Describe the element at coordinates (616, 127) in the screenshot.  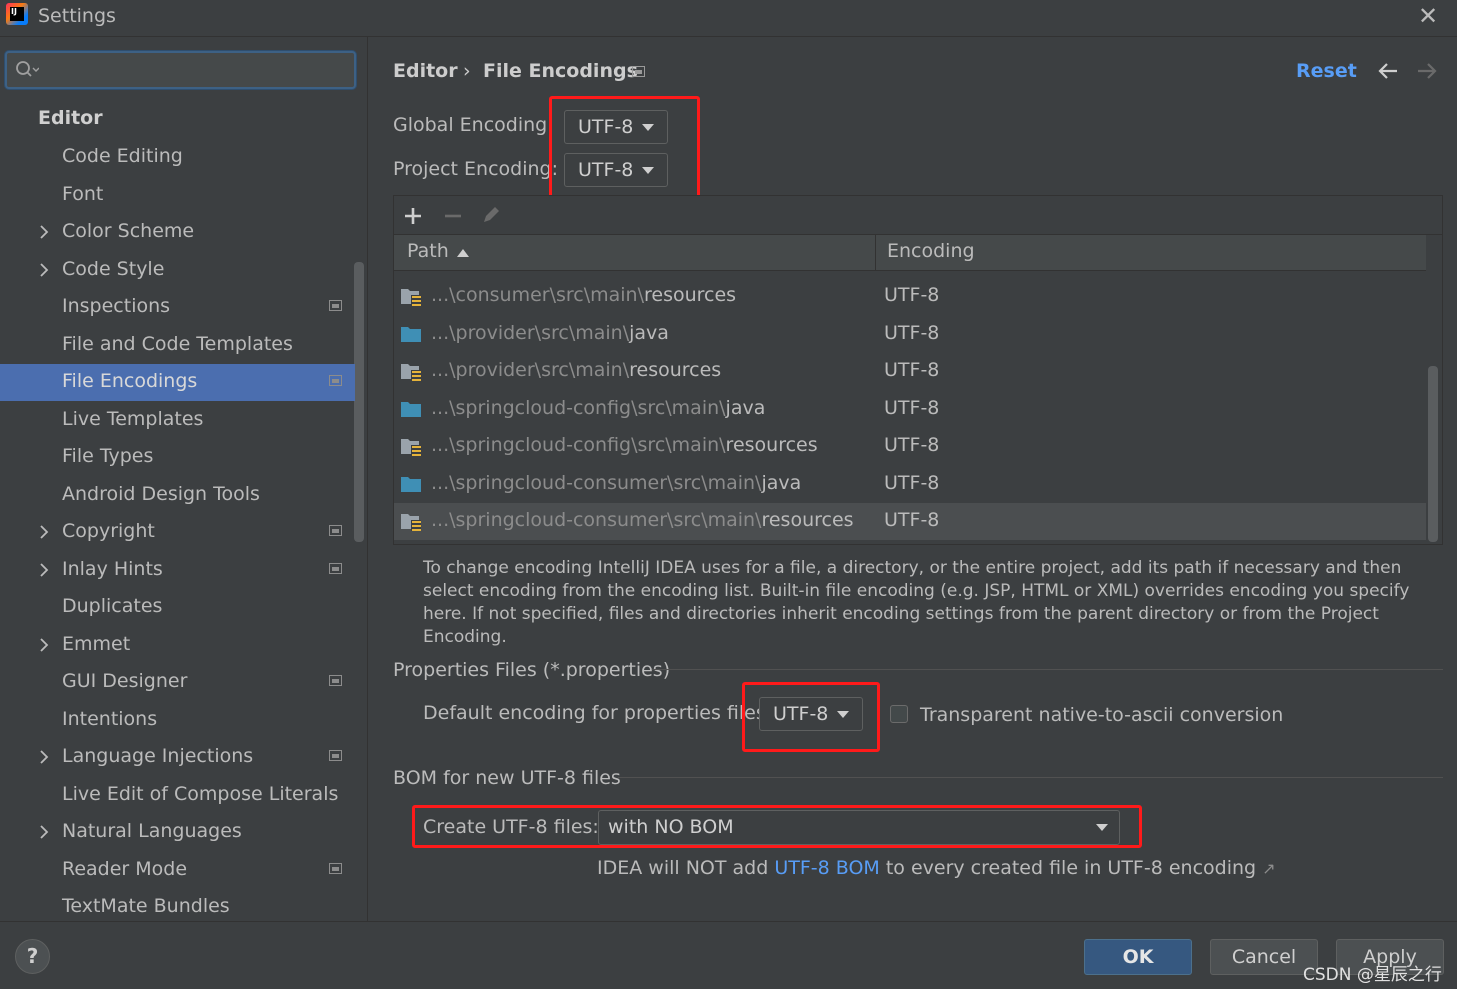
I see `global-encoding-select: UTF-8` at that location.